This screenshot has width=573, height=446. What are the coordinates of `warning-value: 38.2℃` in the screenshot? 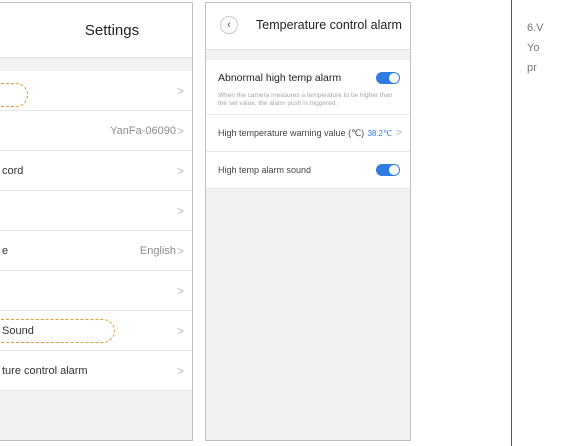 It's located at (379, 133).